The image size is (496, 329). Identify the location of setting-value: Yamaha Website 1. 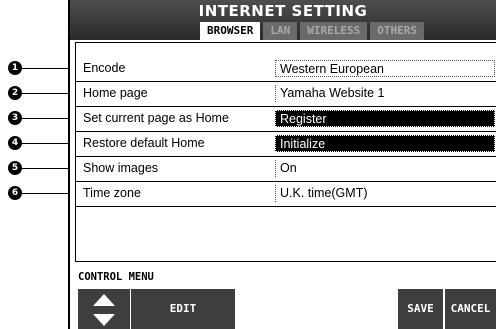
(385, 93).